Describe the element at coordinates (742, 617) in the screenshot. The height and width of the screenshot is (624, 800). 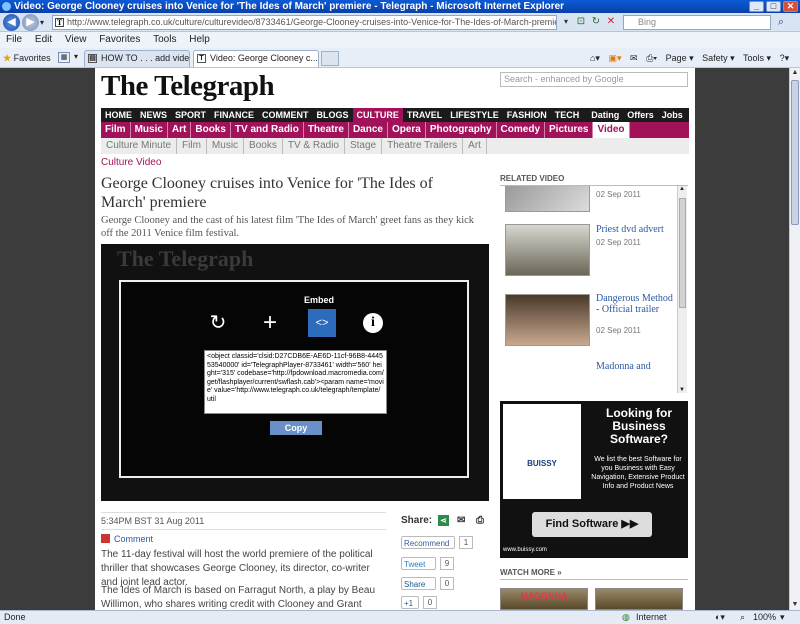
I see `zoom-icon: ⌕` at that location.